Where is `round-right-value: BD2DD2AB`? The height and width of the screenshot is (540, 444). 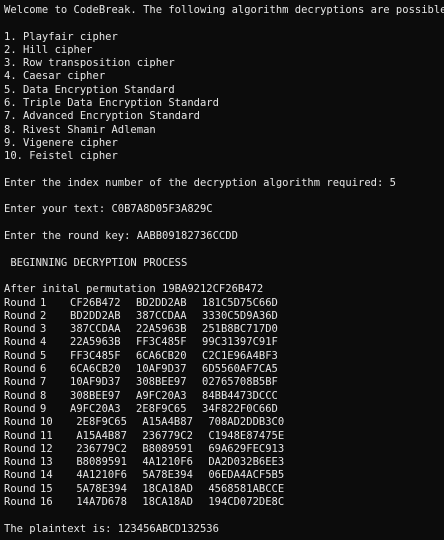
round-right-value: BD2DD2AB is located at coordinates (161, 302).